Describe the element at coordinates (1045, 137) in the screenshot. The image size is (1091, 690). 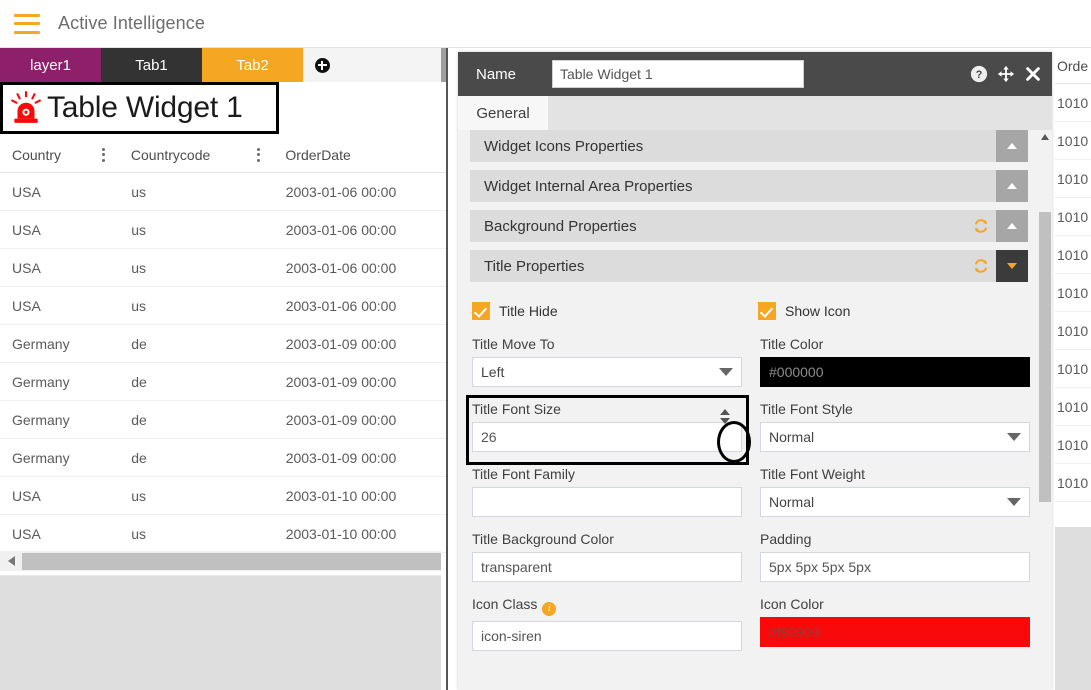
I see `scroll-up-icon` at that location.